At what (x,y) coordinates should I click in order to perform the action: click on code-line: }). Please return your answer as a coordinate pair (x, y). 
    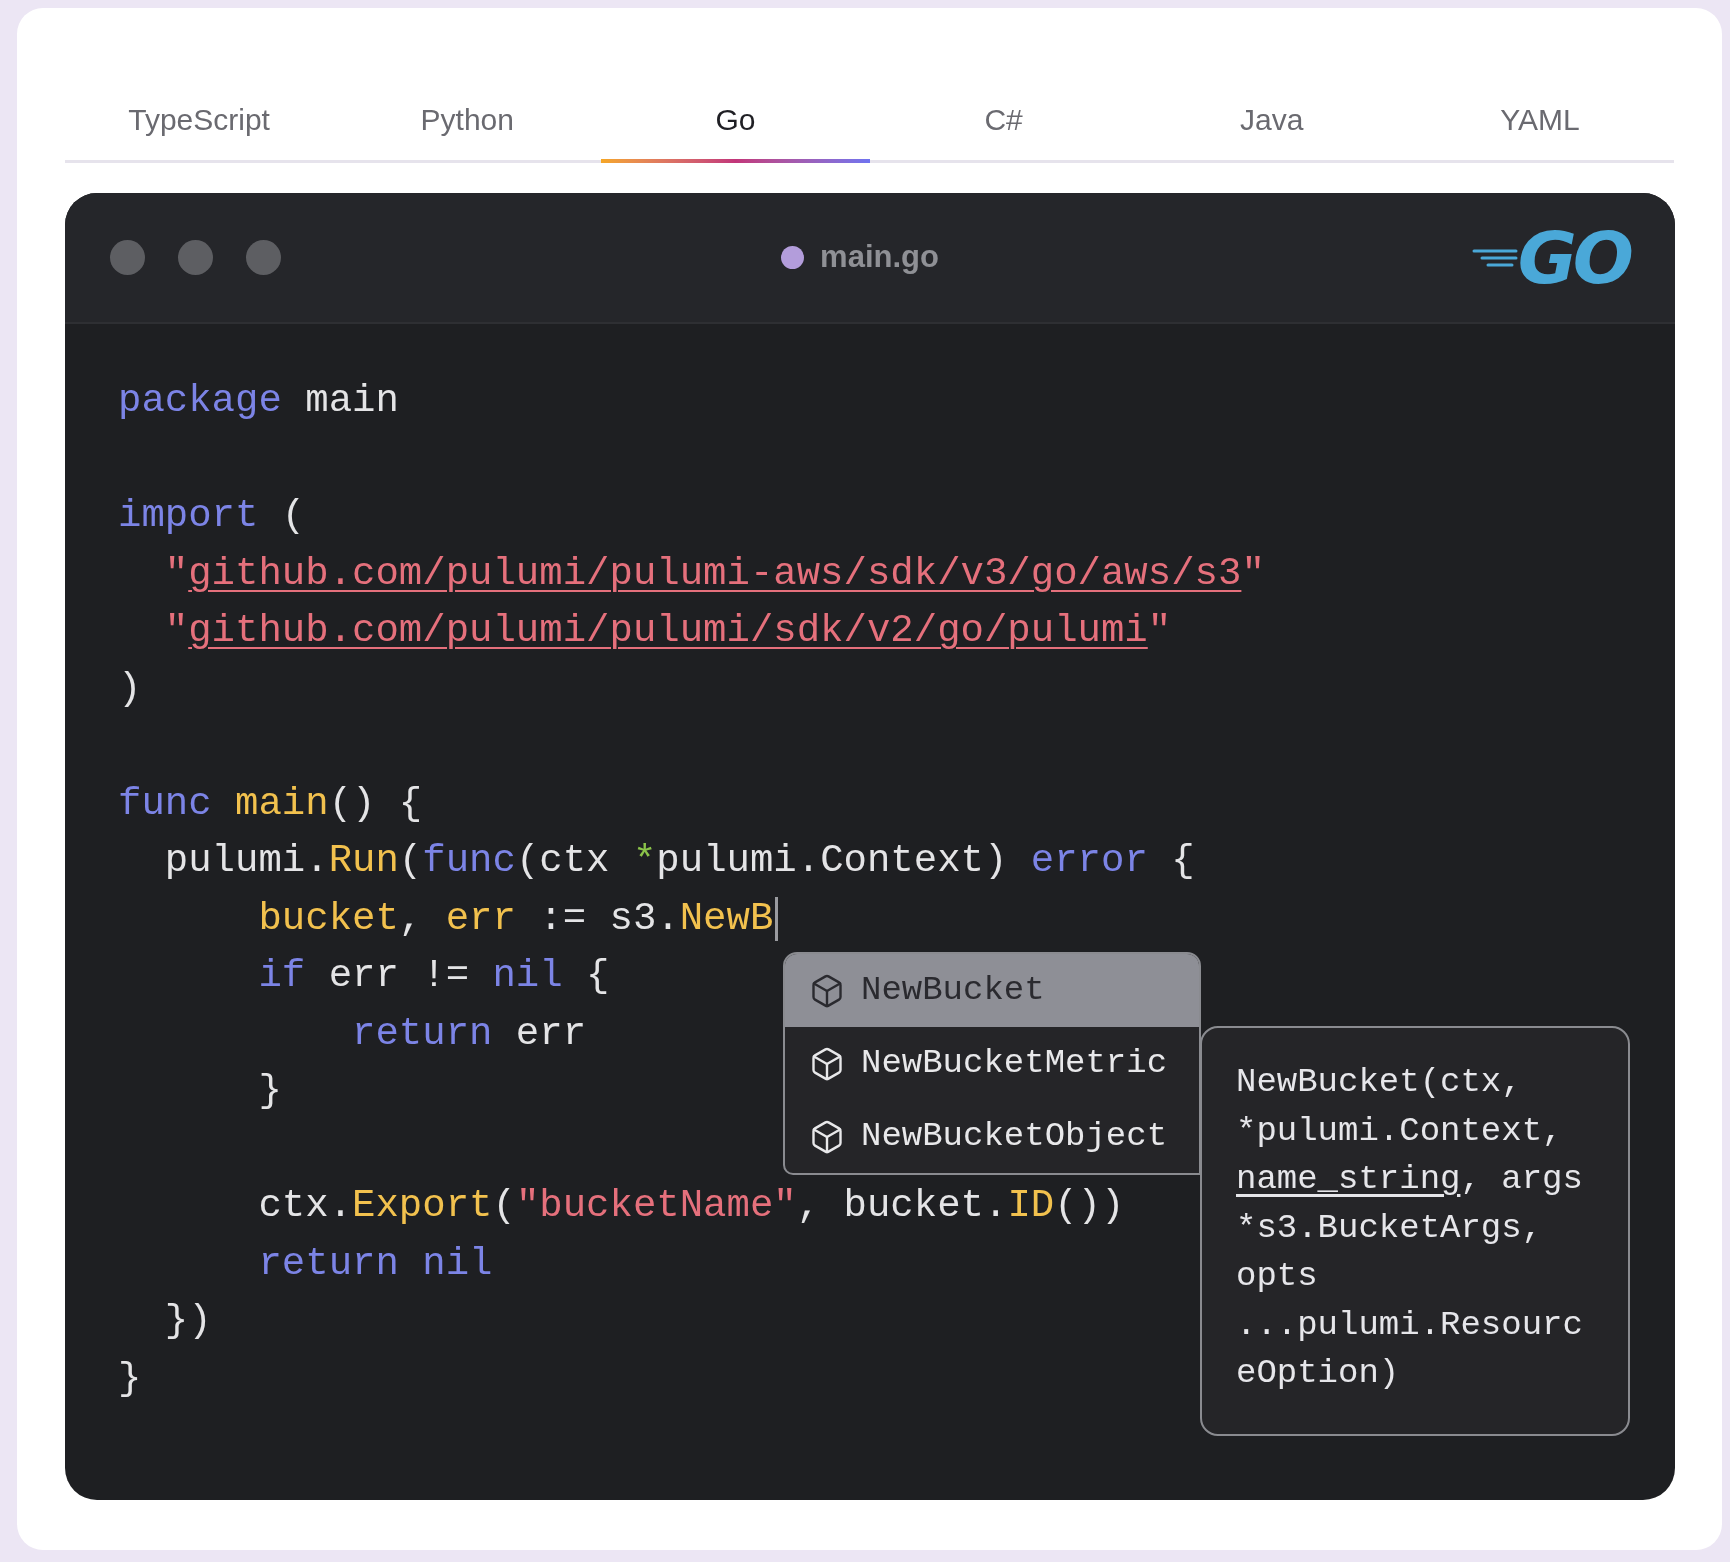
    Looking at the image, I should click on (187, 1321).